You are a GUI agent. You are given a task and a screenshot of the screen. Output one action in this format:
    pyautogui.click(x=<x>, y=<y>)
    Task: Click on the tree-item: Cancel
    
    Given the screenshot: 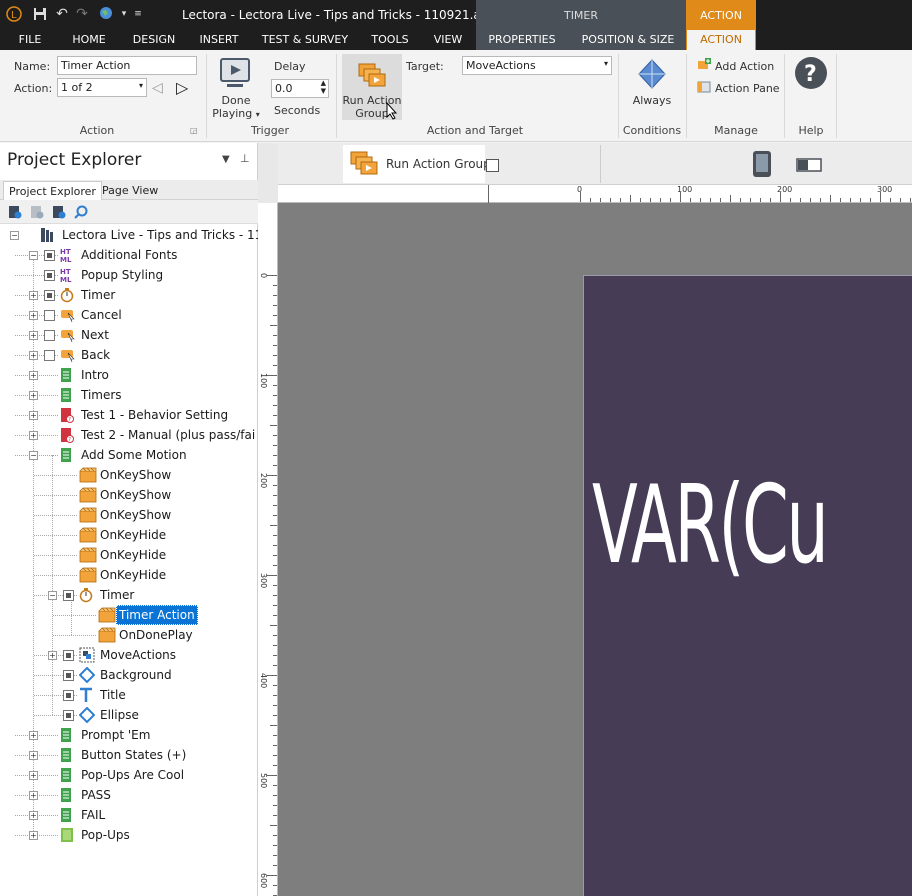 What is the action you would take?
    pyautogui.click(x=101, y=315)
    